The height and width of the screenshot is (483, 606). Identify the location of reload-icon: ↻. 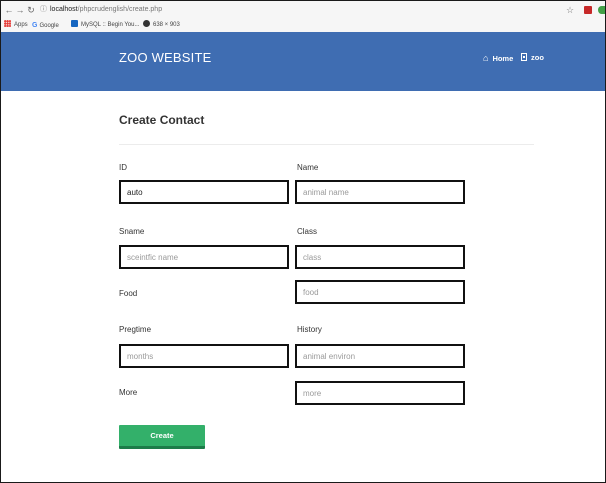
(31, 10).